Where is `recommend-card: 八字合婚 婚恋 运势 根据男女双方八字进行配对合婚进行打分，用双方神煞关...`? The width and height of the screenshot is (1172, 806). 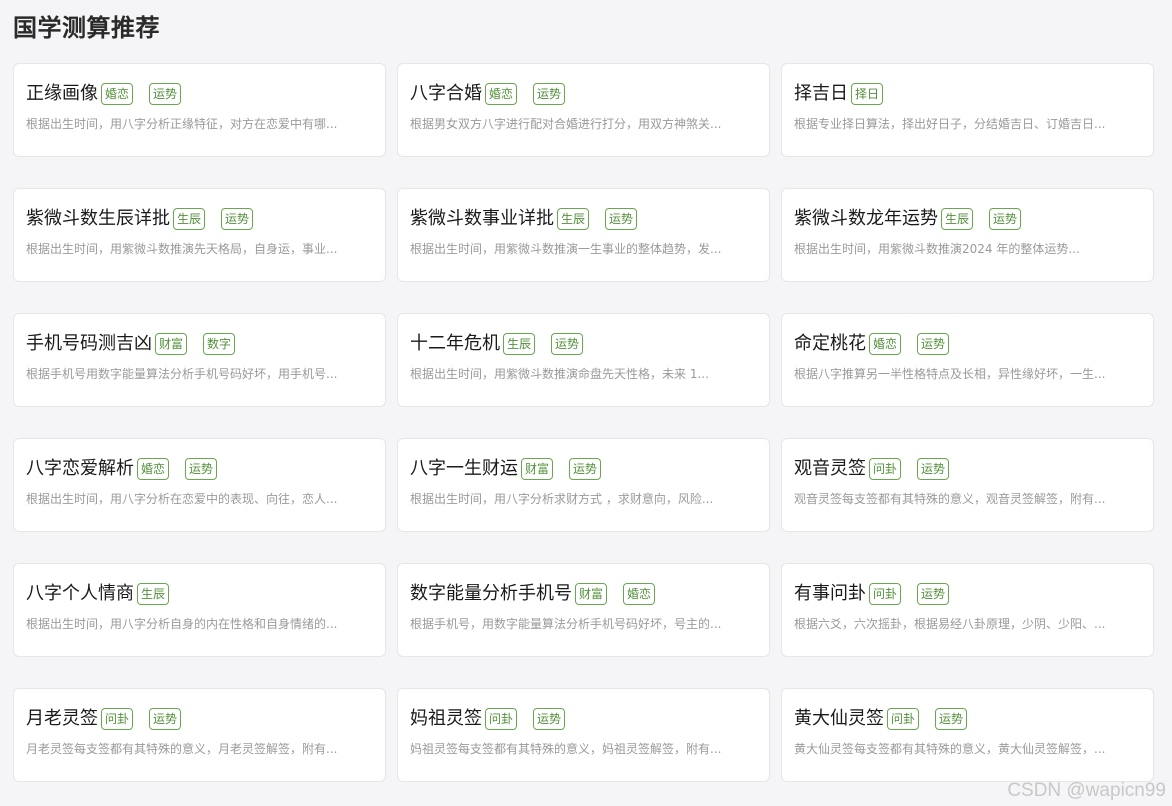 recommend-card: 八字合婚 婚恋 运势 根据男女双方八字进行配对合婚进行打分，用双方神煞关... is located at coordinates (583, 110).